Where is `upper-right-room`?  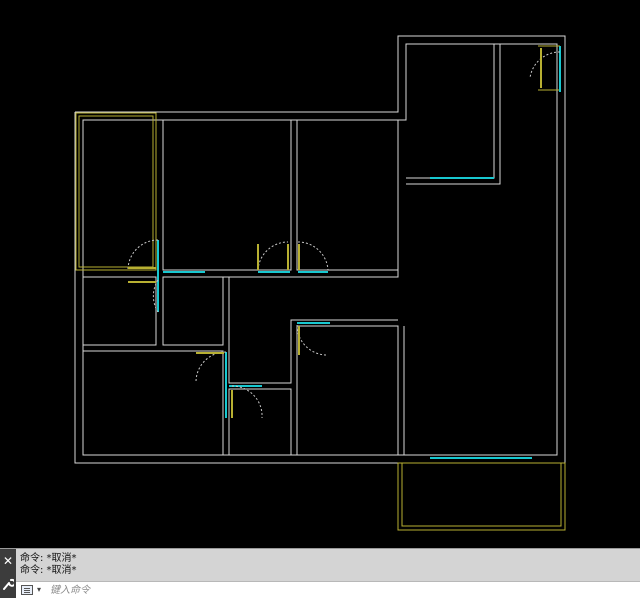 upper-right-room is located at coordinates (450, 111).